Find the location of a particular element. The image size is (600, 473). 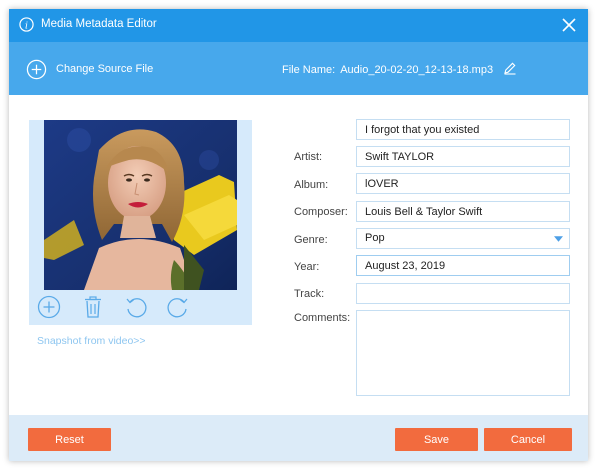

artist-input is located at coordinates (463, 156).